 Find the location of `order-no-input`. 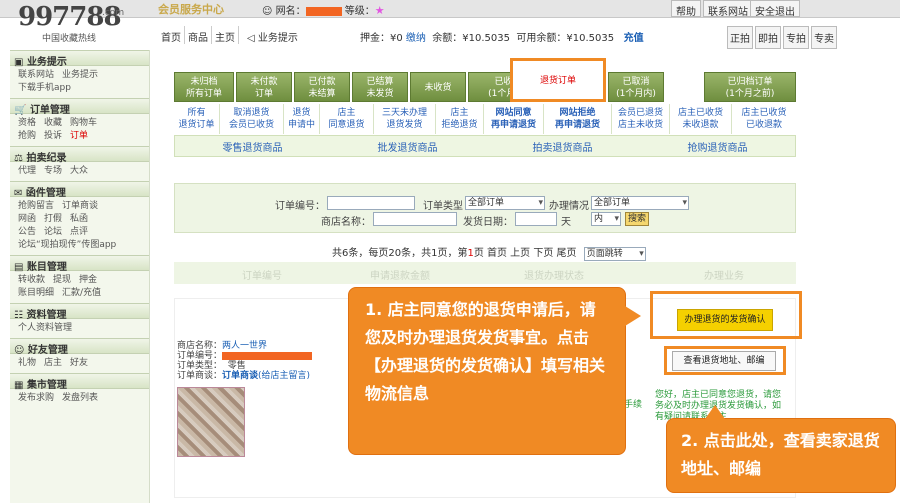

order-no-input is located at coordinates (371, 203).